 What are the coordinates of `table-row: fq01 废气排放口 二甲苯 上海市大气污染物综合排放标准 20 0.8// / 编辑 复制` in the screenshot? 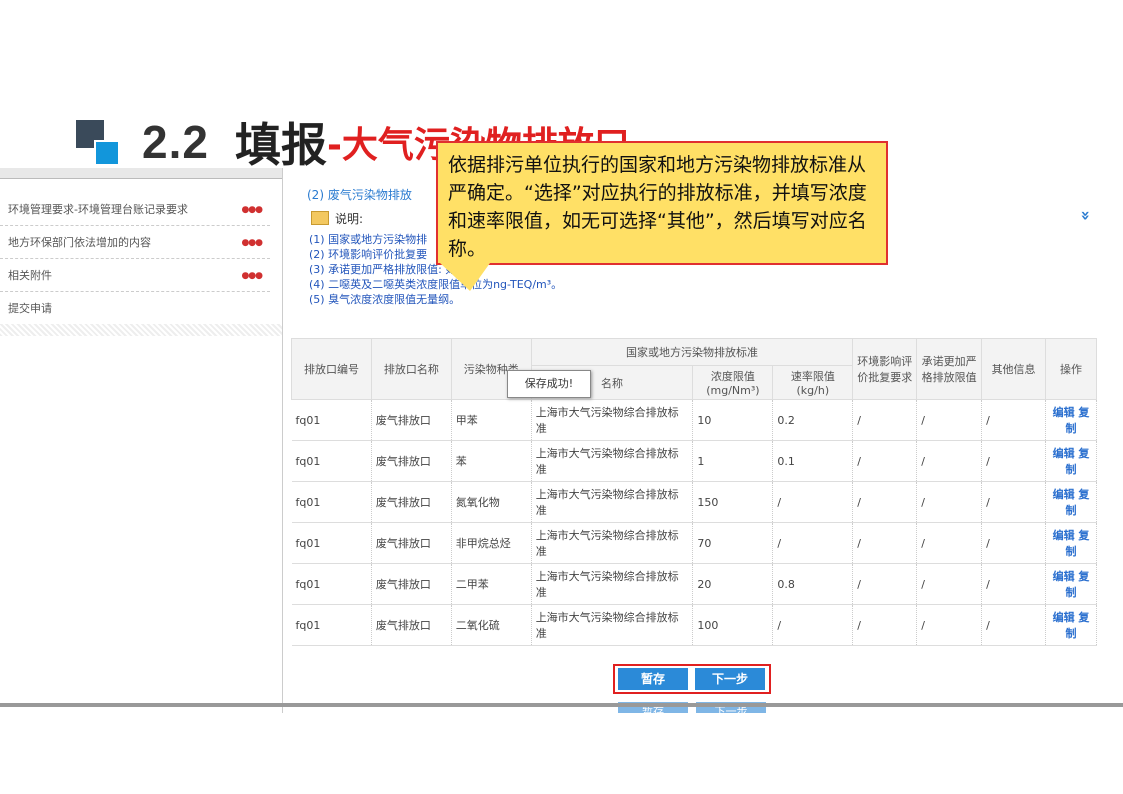 It's located at (694, 584).